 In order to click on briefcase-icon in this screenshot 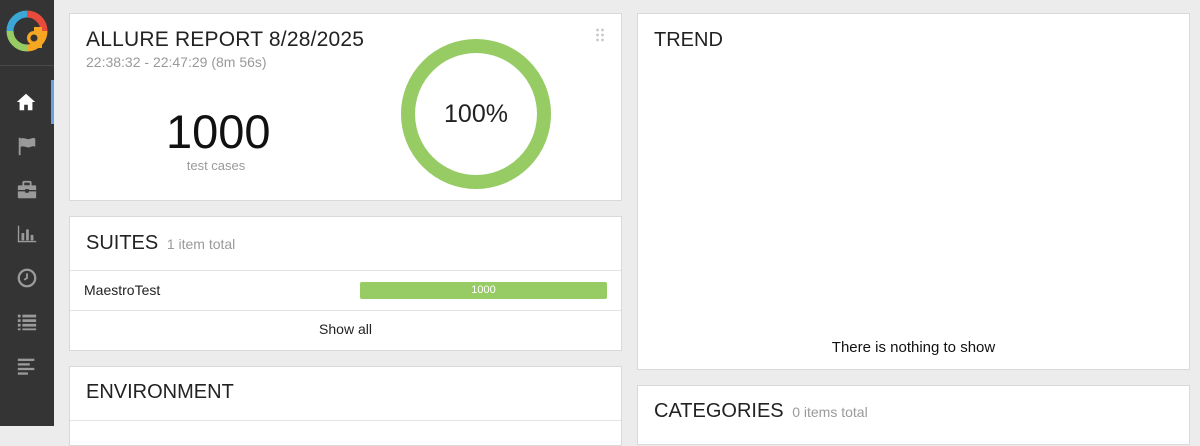, I will do `click(27, 189)`.